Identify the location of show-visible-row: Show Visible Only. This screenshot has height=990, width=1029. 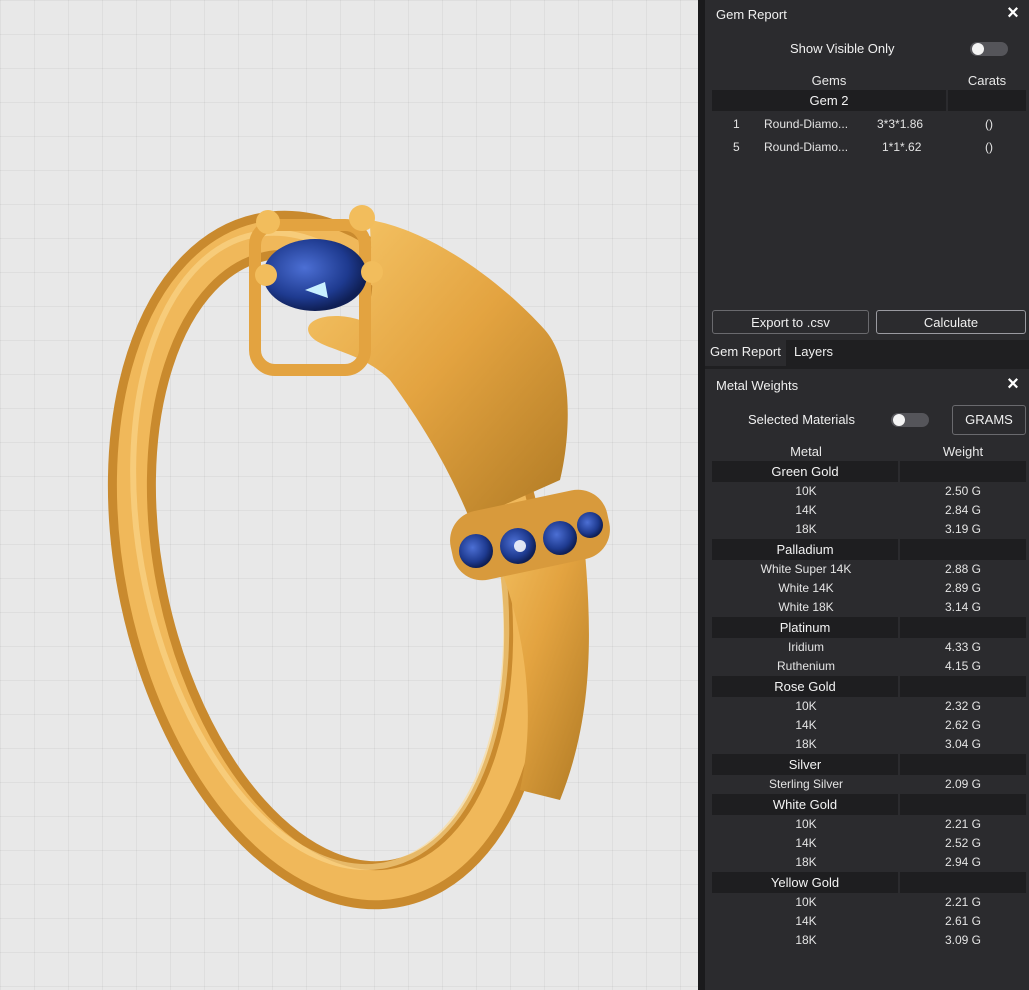
(867, 52).